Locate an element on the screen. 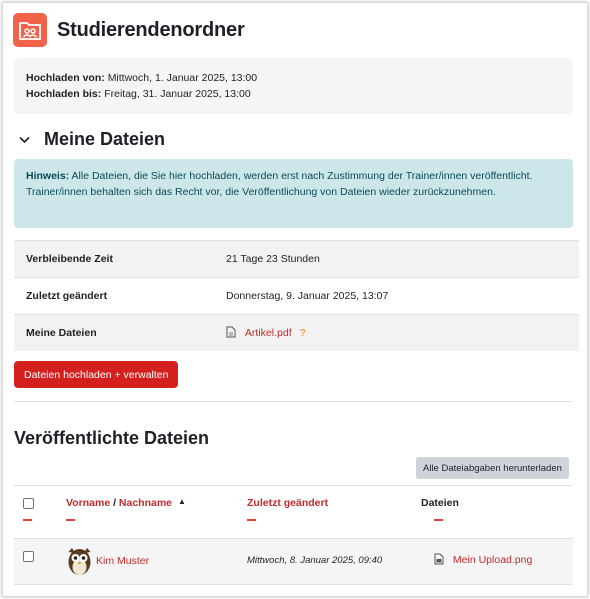  pdf-file-icon is located at coordinates (231, 333).